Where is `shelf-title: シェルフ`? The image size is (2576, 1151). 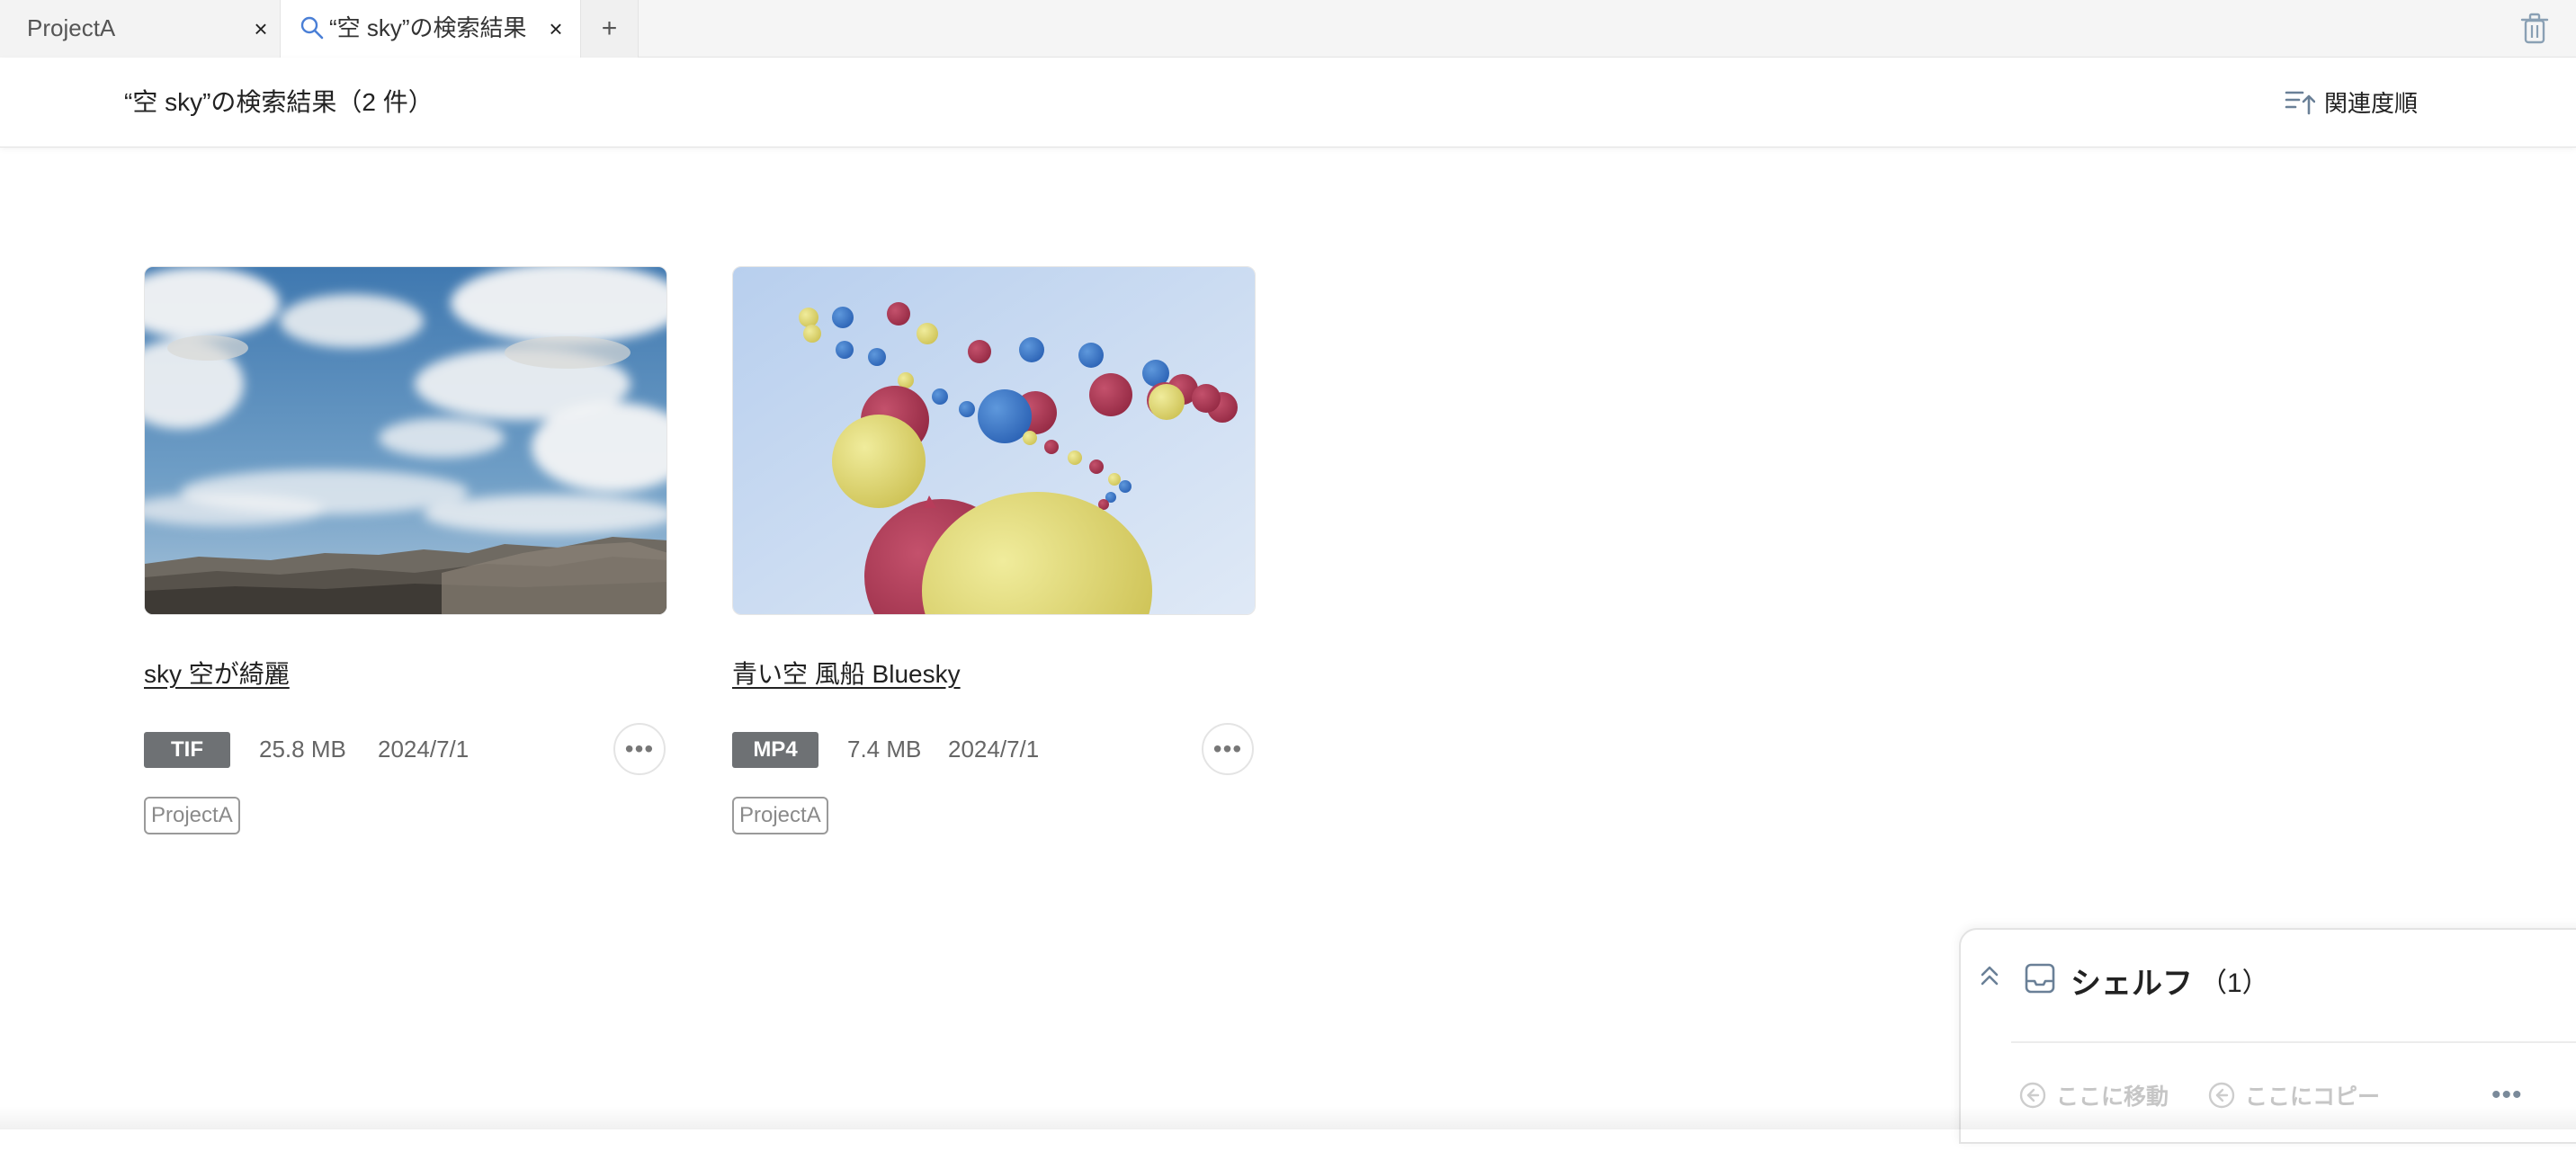
shelf-title: シェルフ is located at coordinates (2132, 984).